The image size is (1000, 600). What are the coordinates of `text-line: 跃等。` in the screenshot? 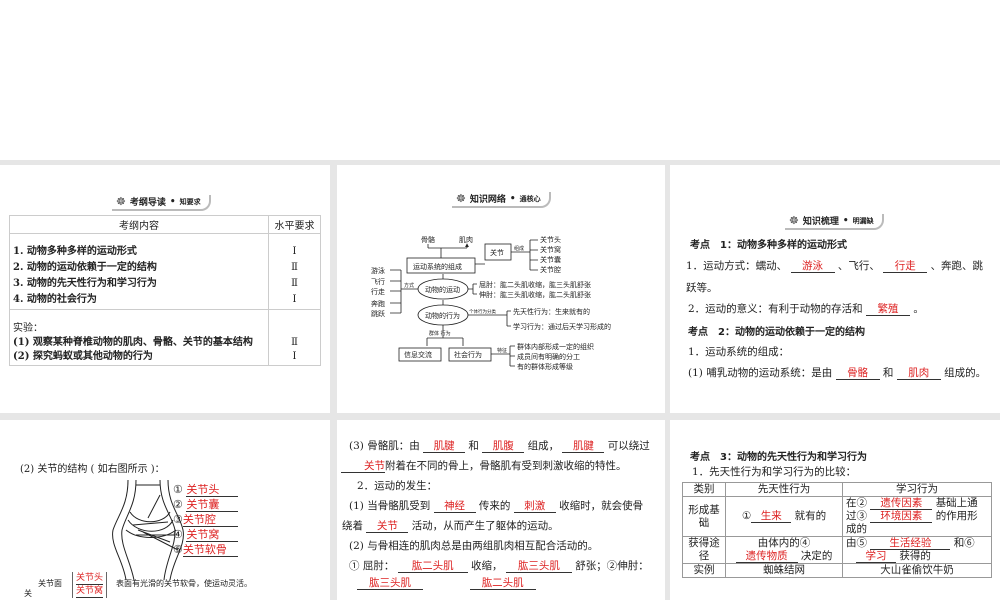 It's located at (702, 288).